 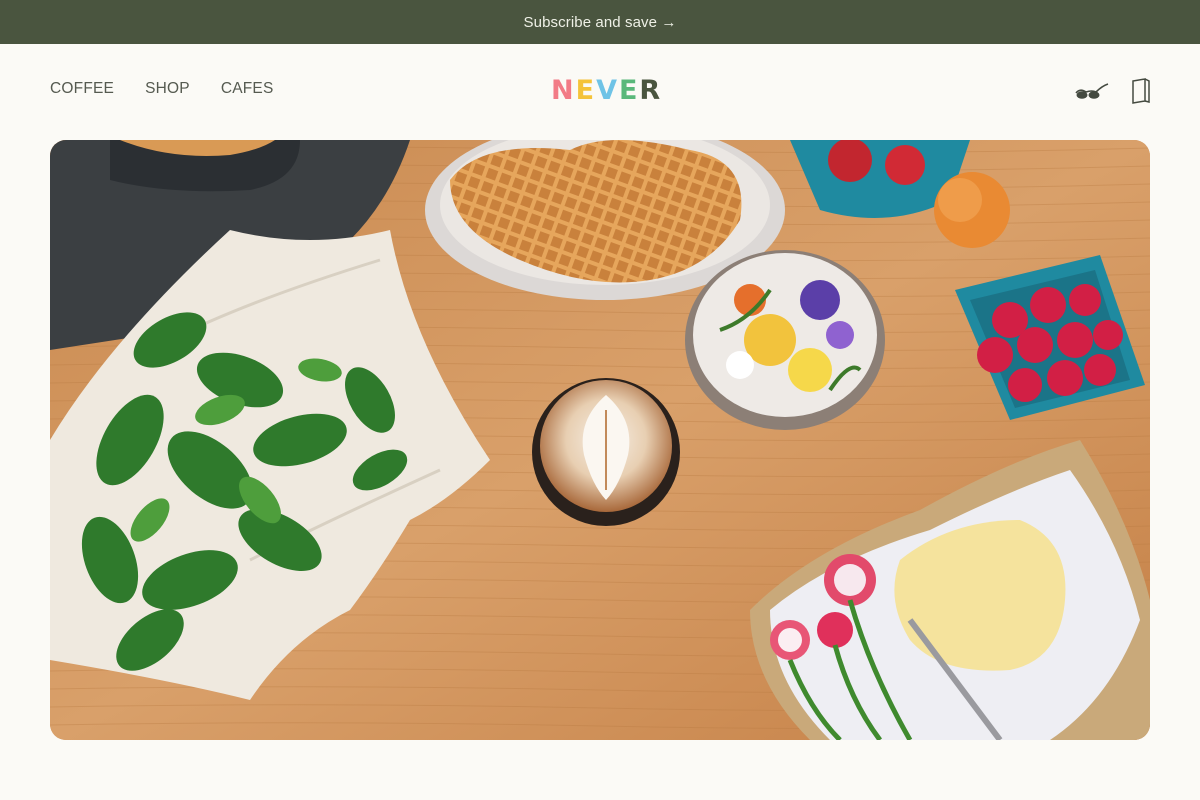 I want to click on header-icons, so click(x=1113, y=91).